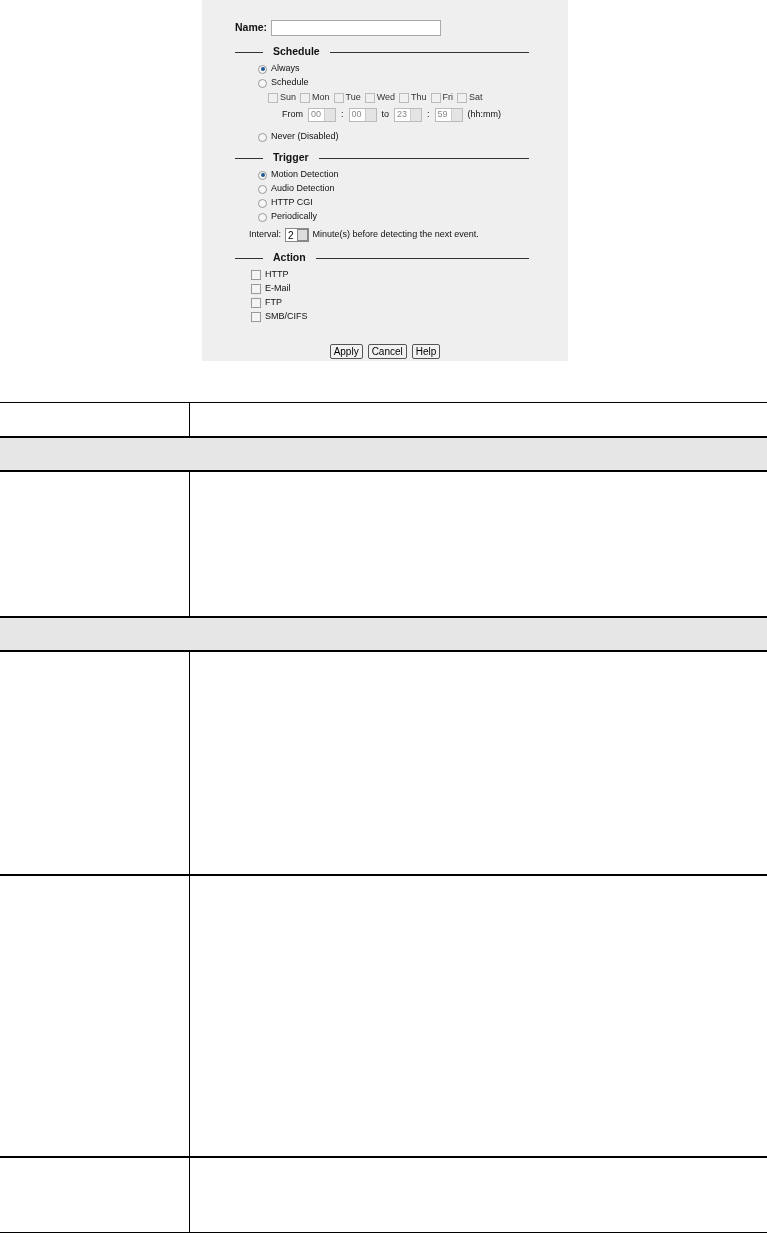 Image resolution: width=767 pixels, height=1241 pixels. Describe the element at coordinates (395, 235) in the screenshot. I see `interval-suffix: Minute(s) before detecting the next event.` at that location.